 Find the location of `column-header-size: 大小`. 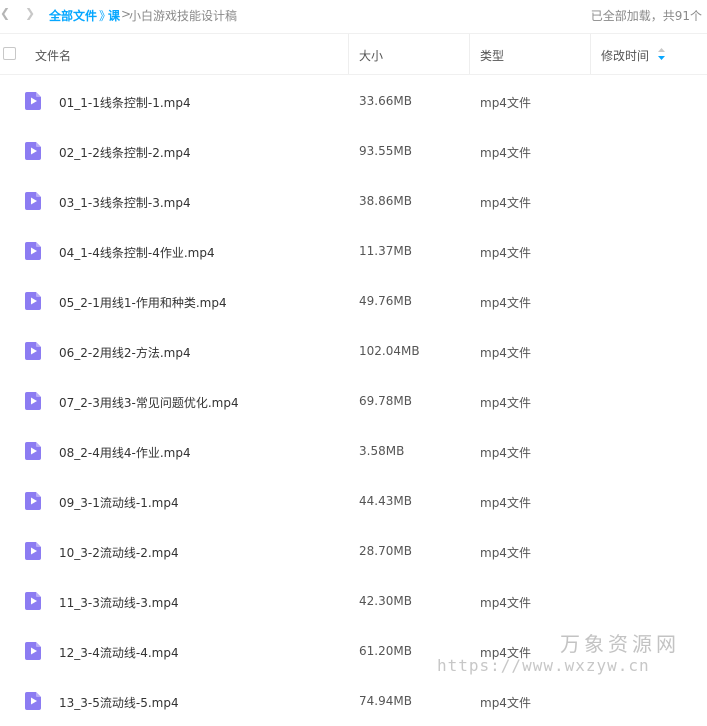

column-header-size: 大小 is located at coordinates (371, 55).